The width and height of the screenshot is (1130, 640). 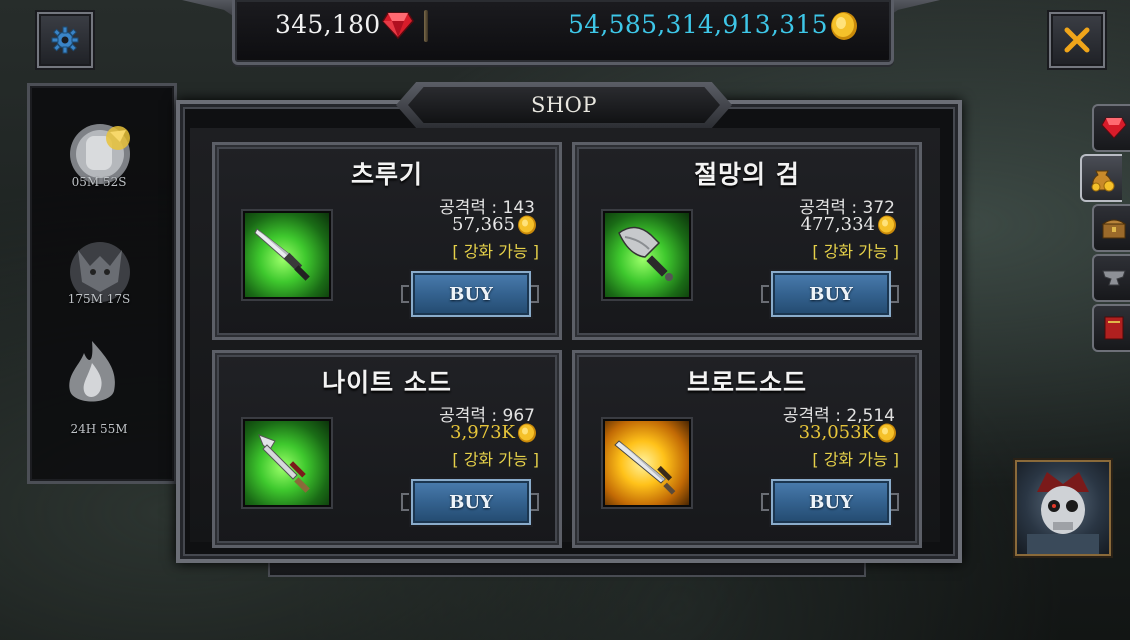 I want to click on knight-sword-icon, so click(x=284, y=463).